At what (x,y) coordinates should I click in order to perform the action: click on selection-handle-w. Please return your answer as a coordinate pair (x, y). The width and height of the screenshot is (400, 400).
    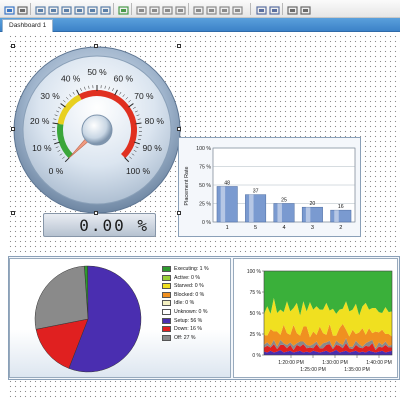
    Looking at the image, I should click on (13, 129).